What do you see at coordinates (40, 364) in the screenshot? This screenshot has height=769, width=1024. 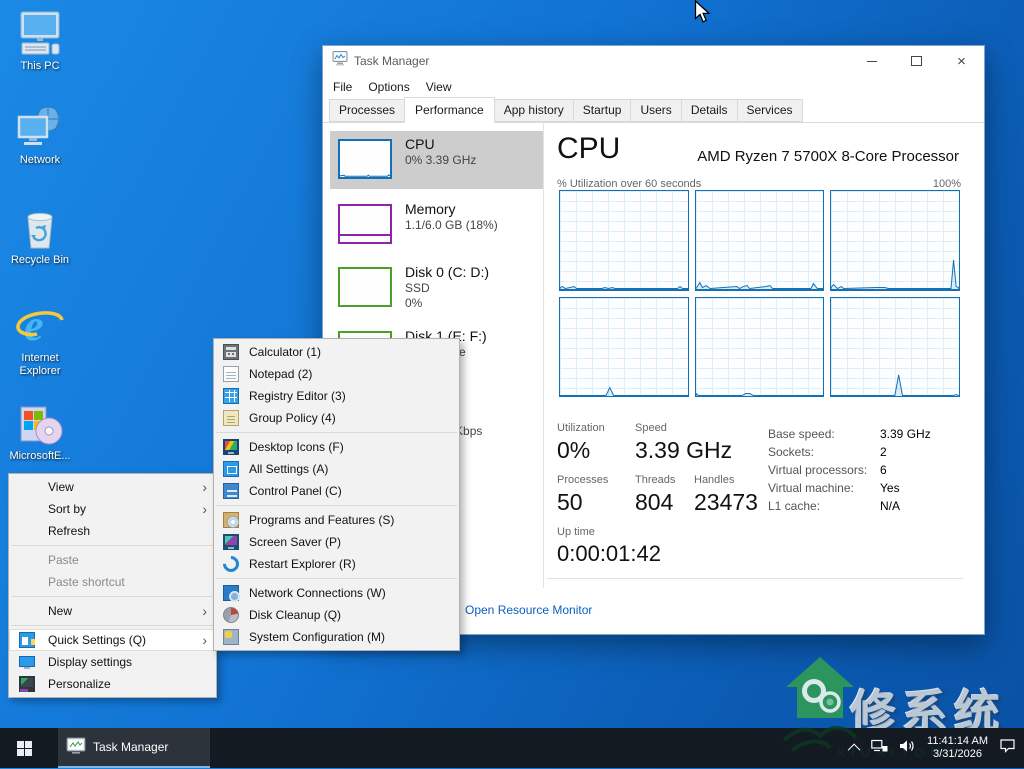 I see `desktop-icon-label: Internet Explorer` at bounding box center [40, 364].